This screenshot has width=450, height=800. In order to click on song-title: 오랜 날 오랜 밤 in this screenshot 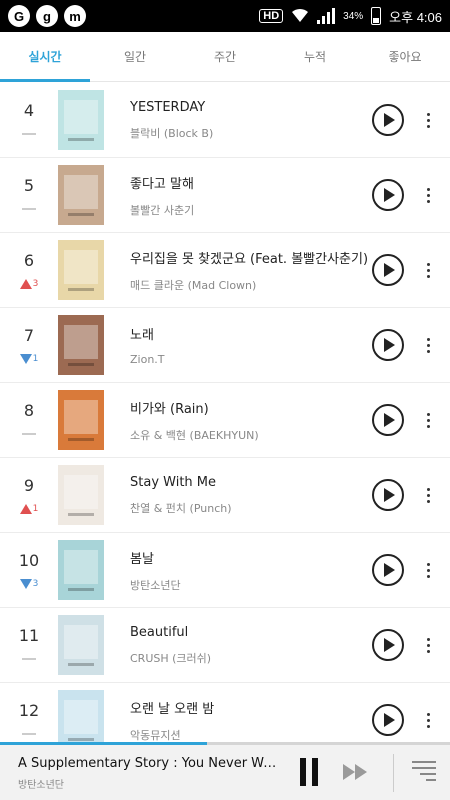, I will do `click(172, 709)`.